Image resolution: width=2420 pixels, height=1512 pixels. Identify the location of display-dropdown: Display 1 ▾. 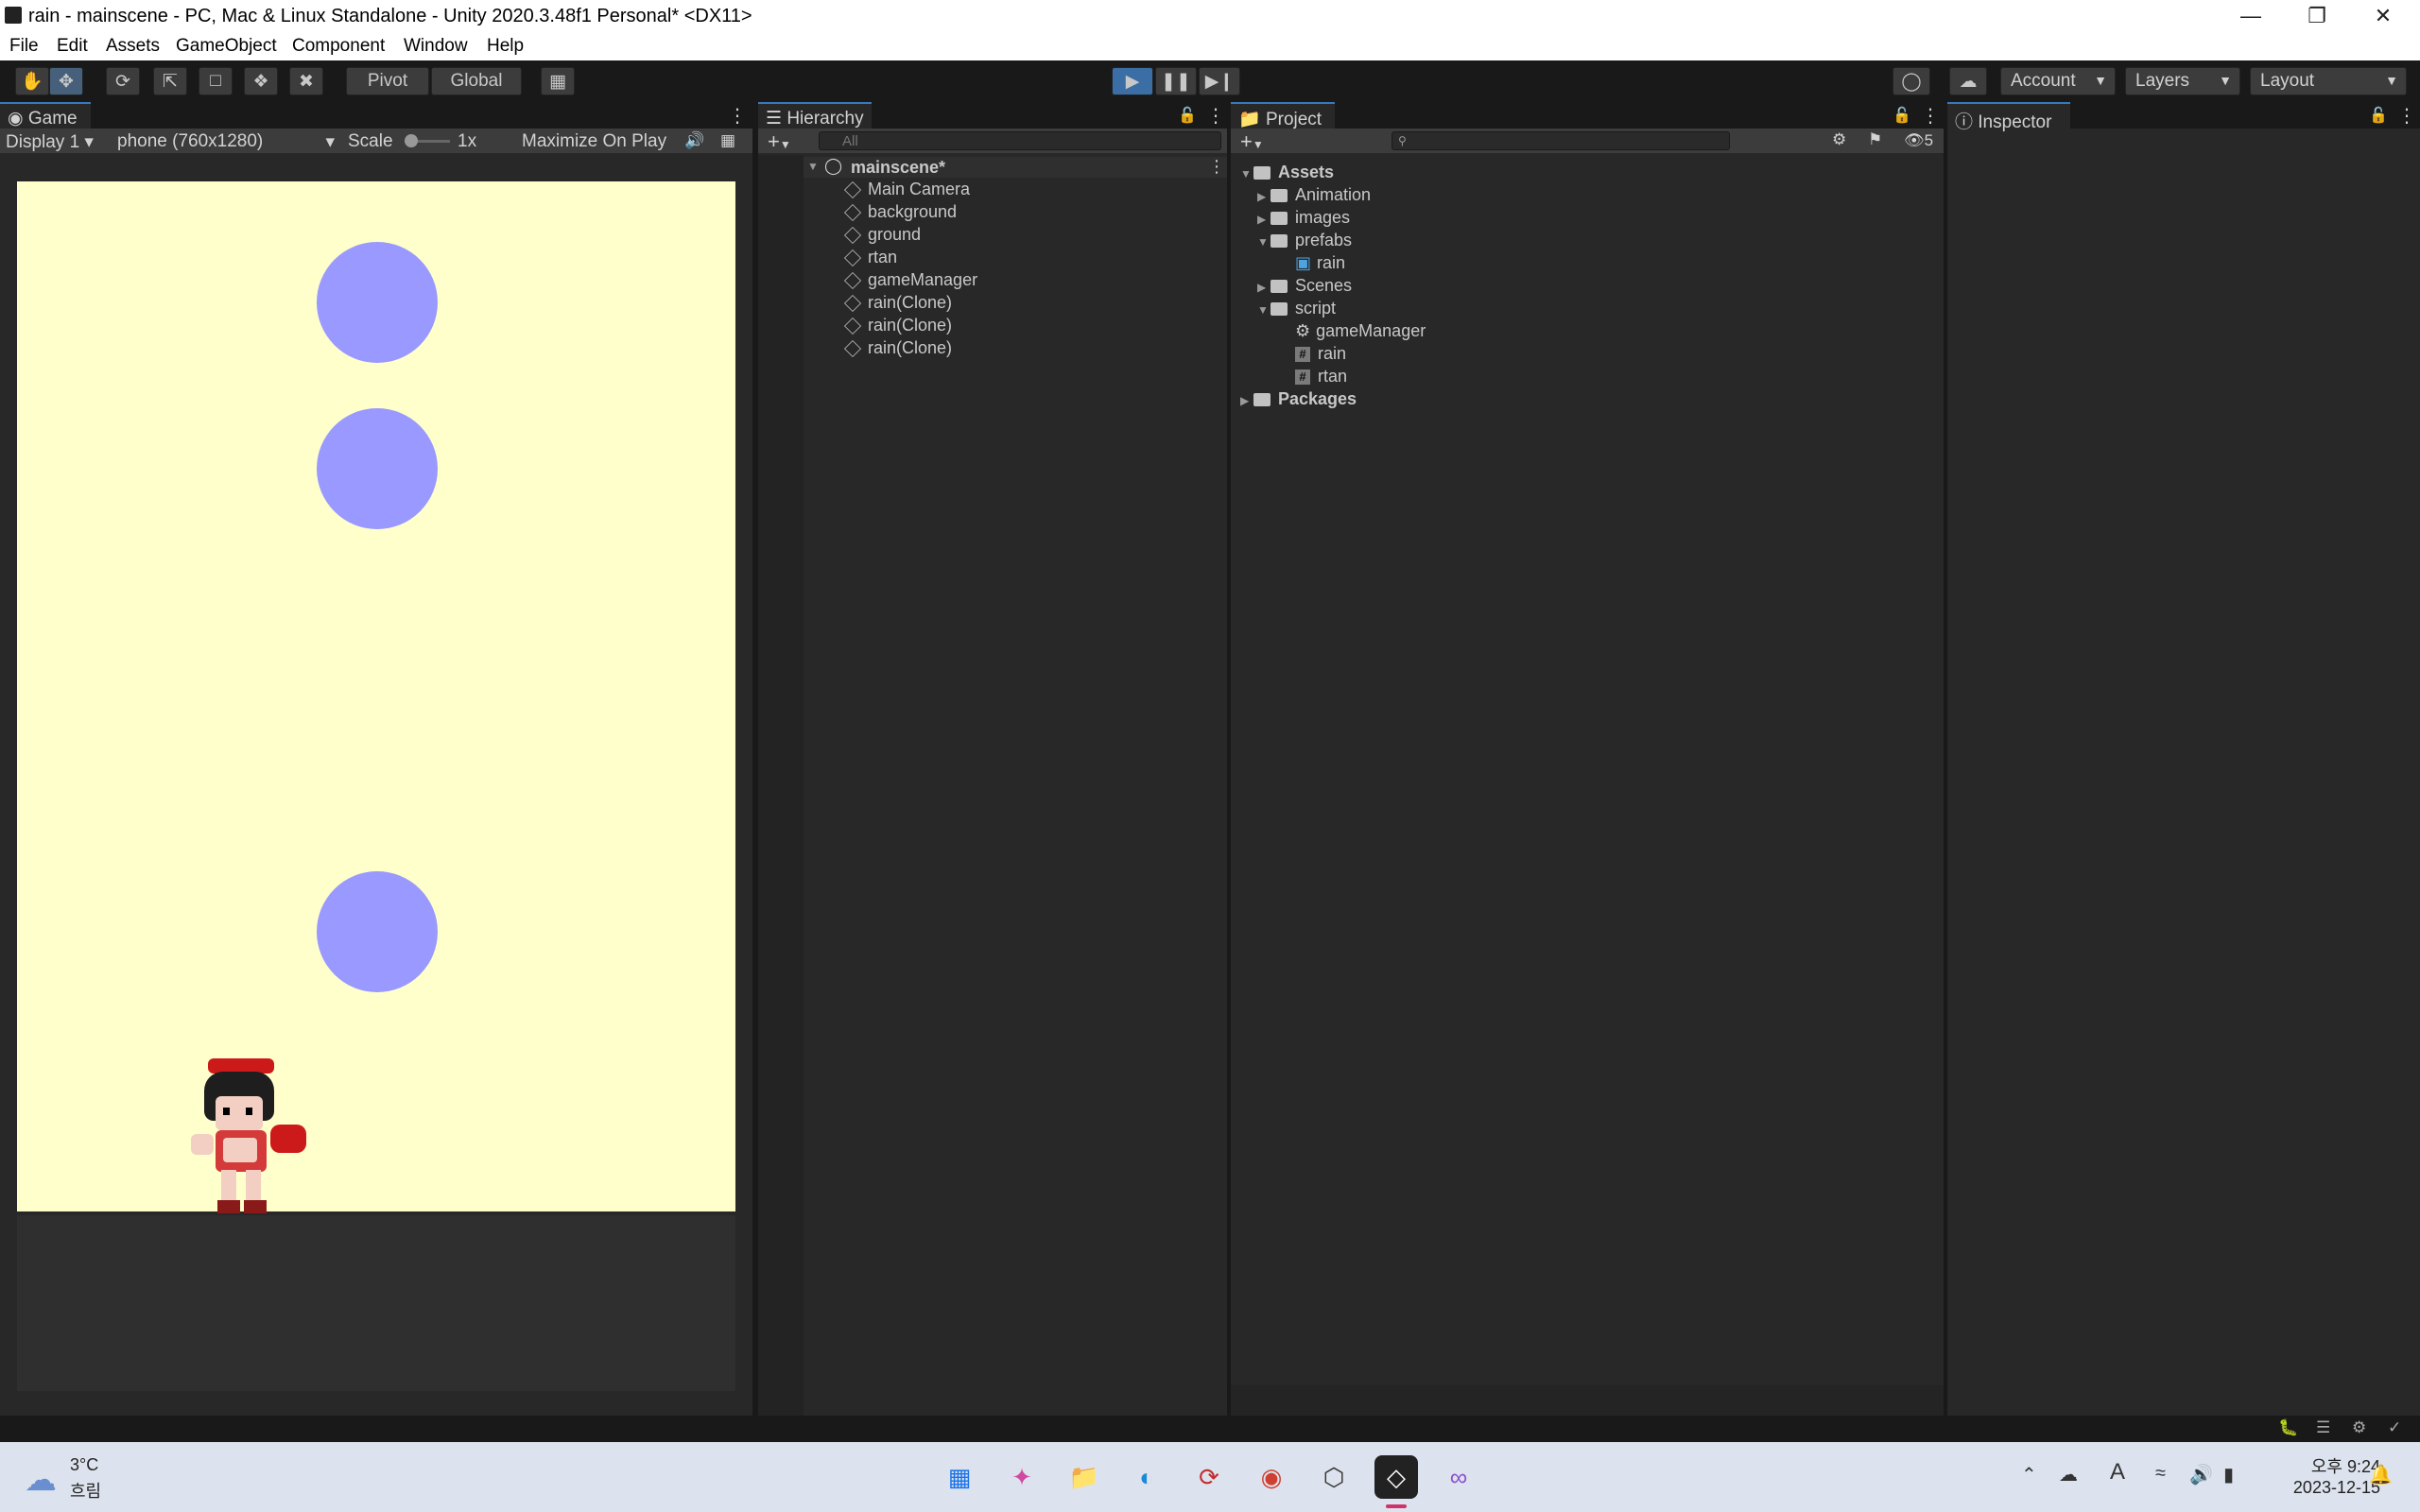
(50, 142).